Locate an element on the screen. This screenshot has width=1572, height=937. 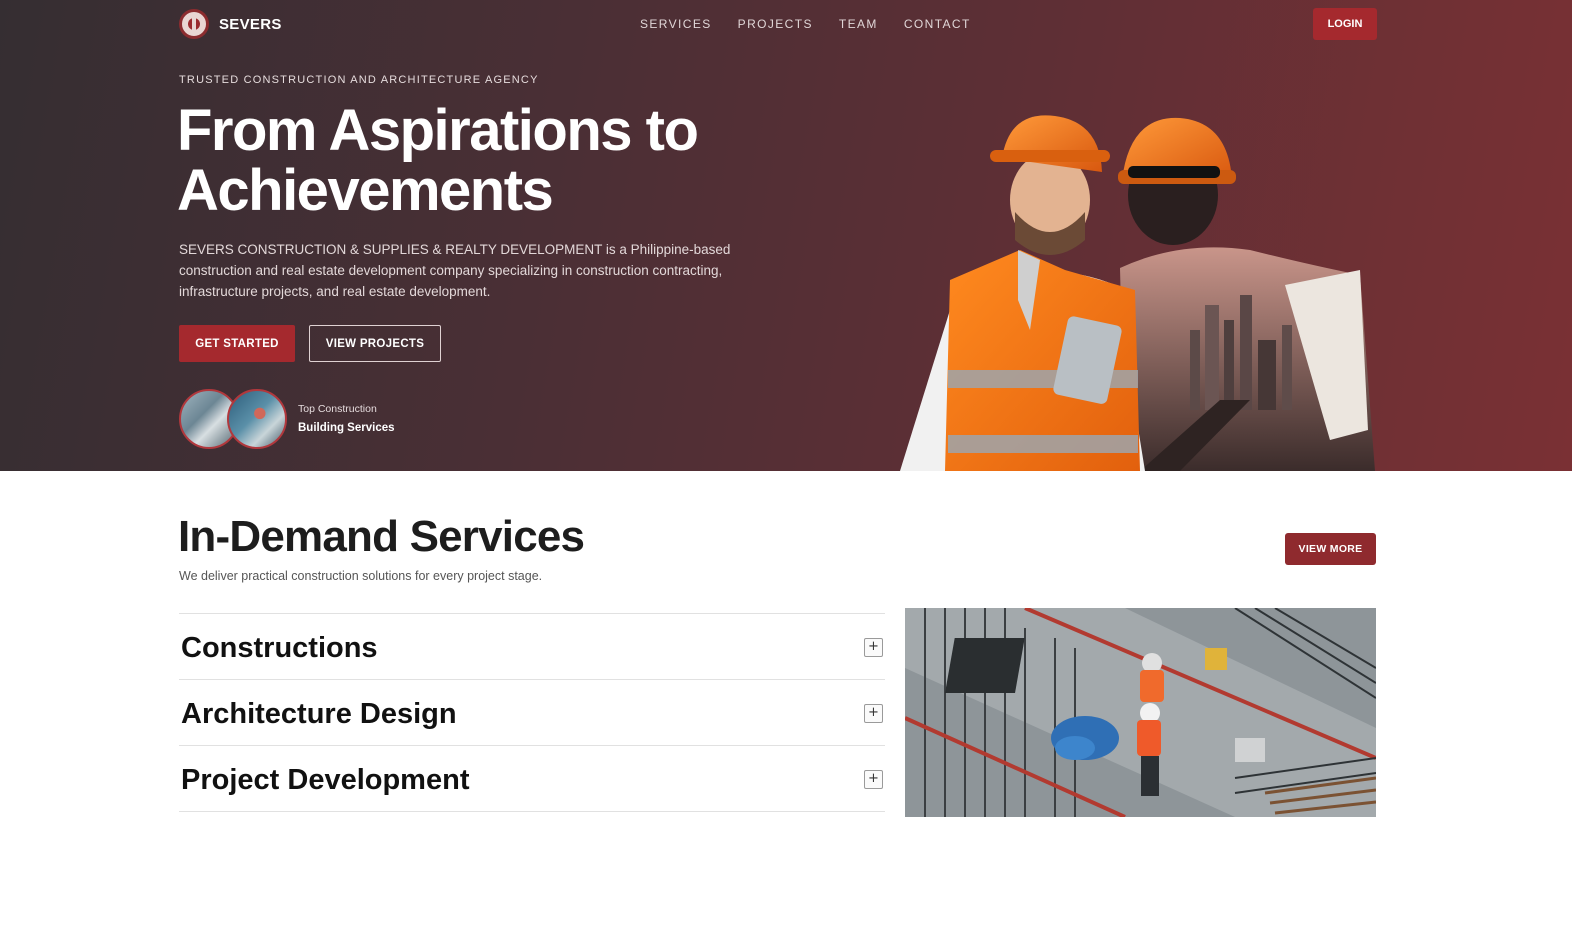
construction-site-photo is located at coordinates (1140, 712).